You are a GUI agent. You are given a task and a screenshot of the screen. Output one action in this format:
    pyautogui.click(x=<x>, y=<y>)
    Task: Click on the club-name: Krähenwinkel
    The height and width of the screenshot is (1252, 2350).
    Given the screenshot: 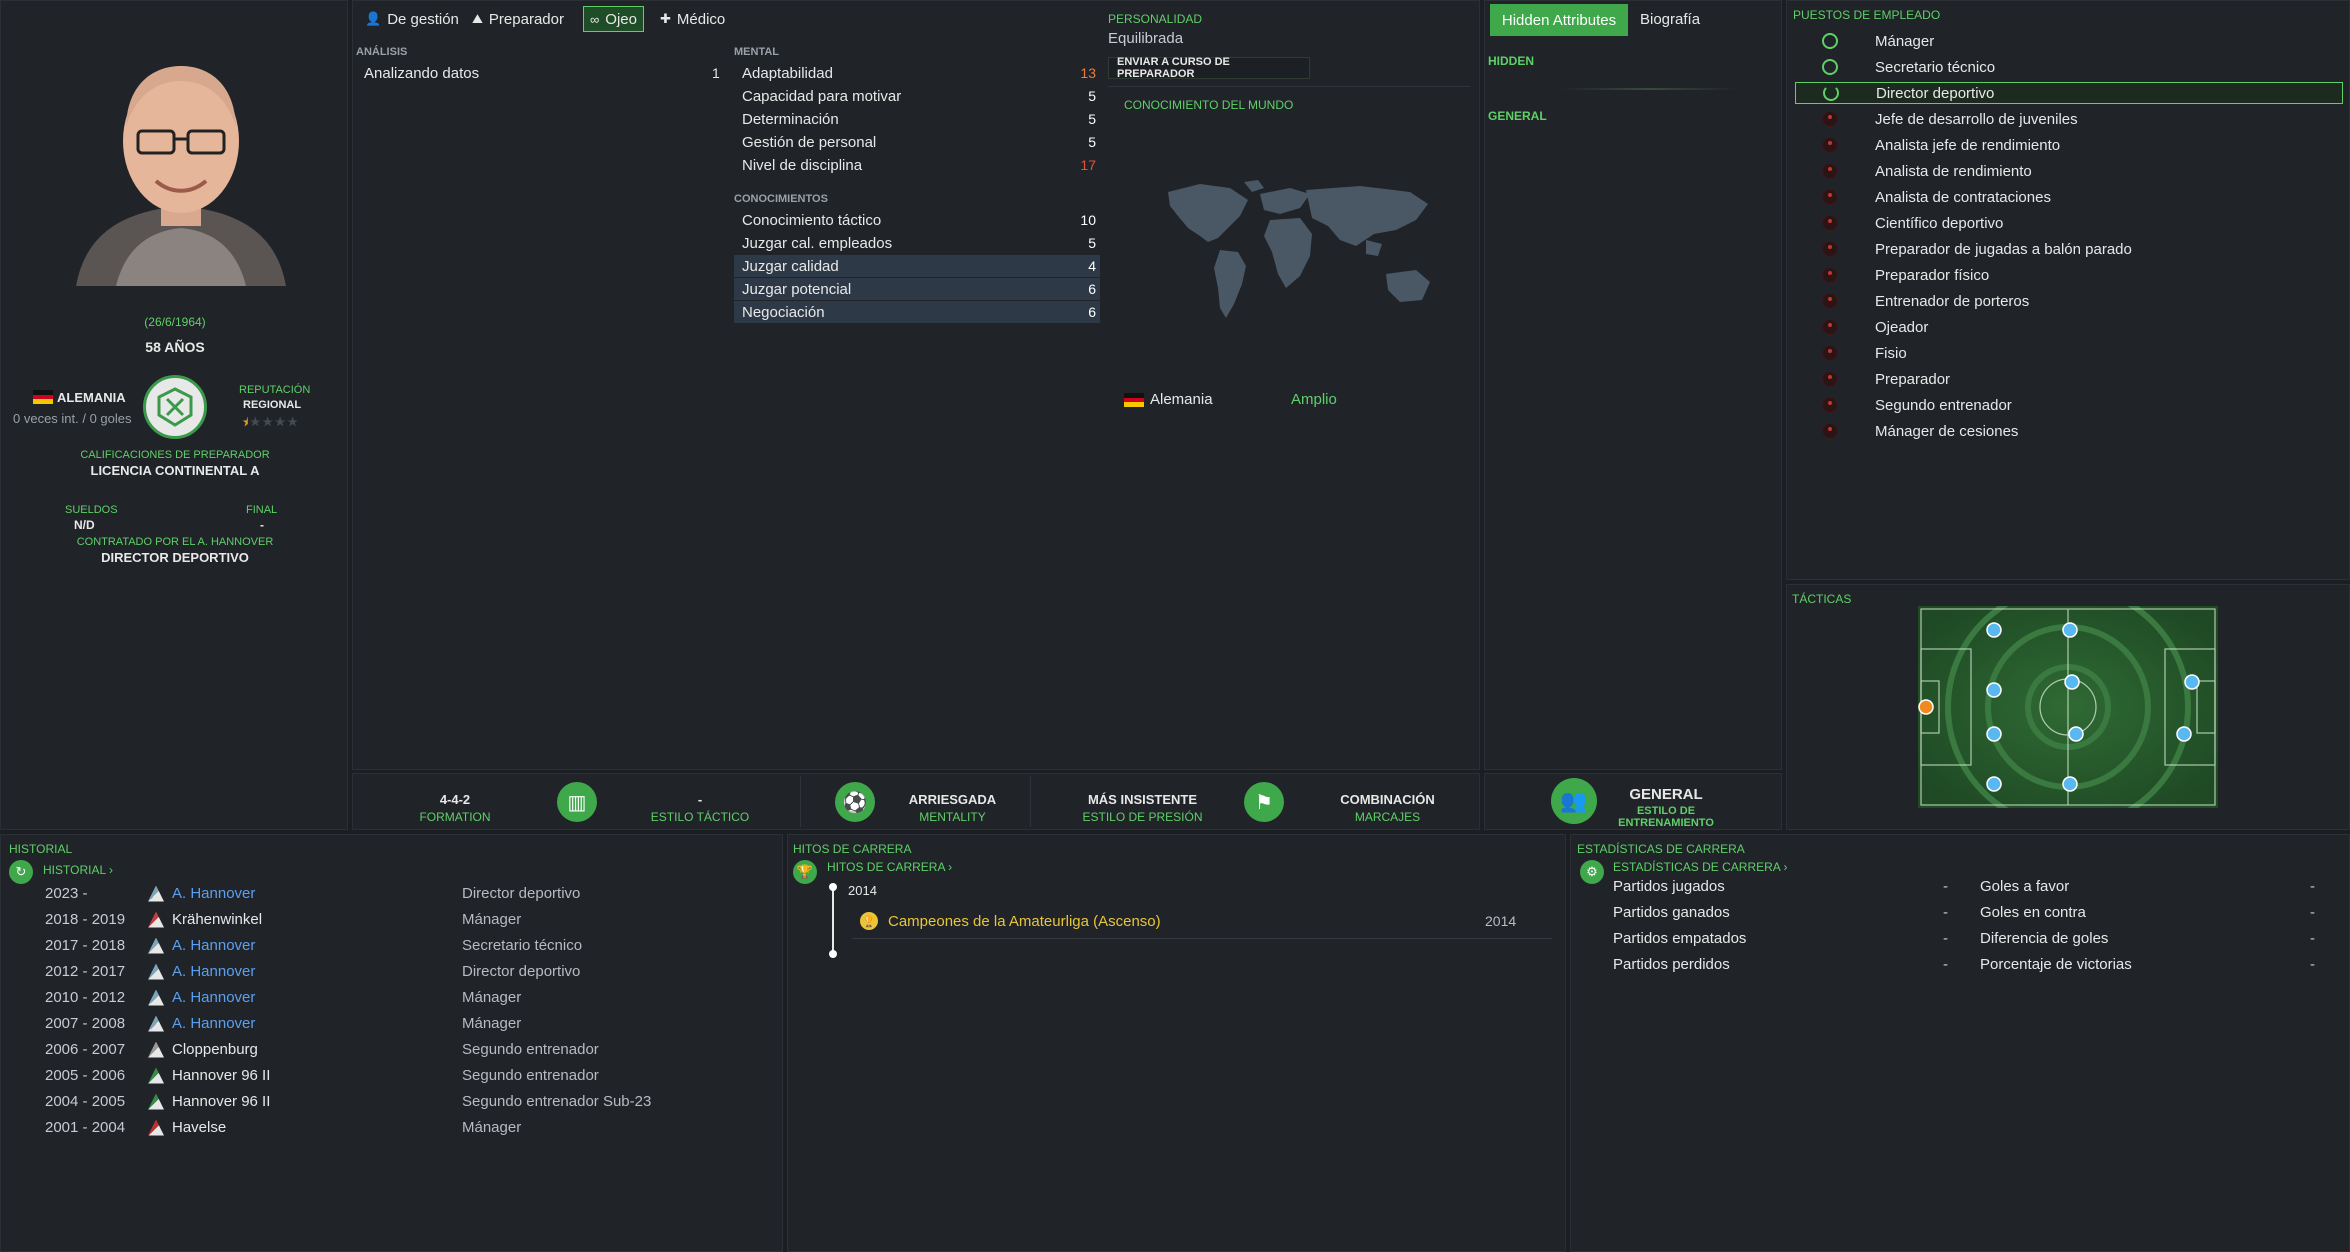 What is the action you would take?
    pyautogui.click(x=217, y=919)
    